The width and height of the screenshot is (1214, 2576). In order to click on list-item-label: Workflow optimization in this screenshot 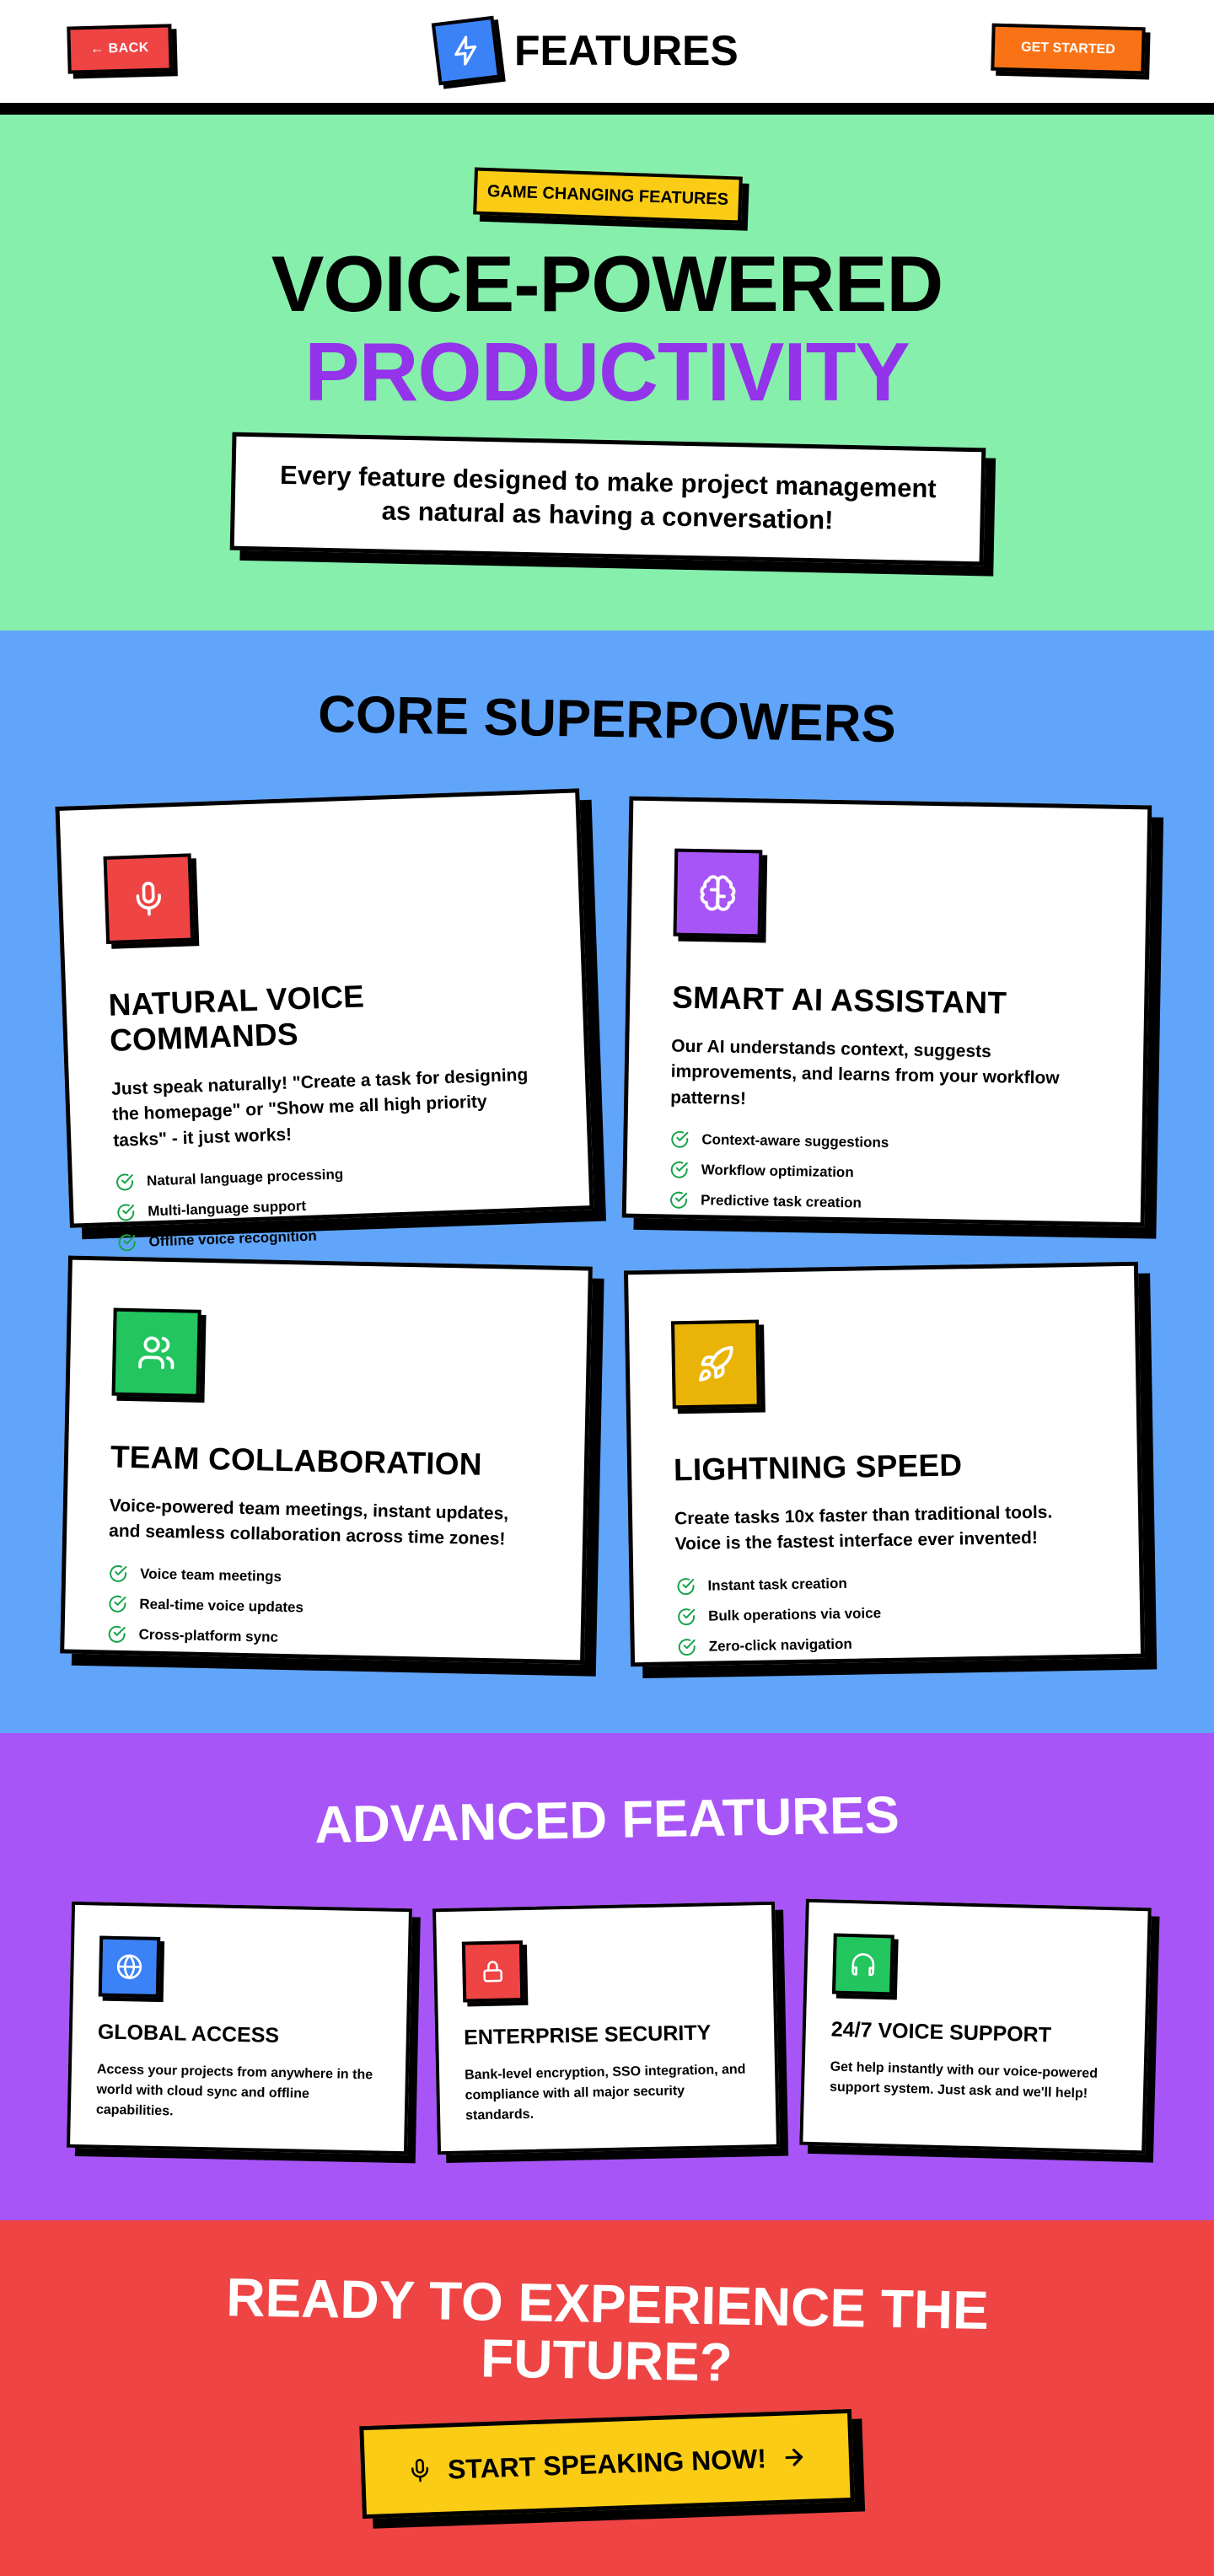, I will do `click(777, 1171)`.